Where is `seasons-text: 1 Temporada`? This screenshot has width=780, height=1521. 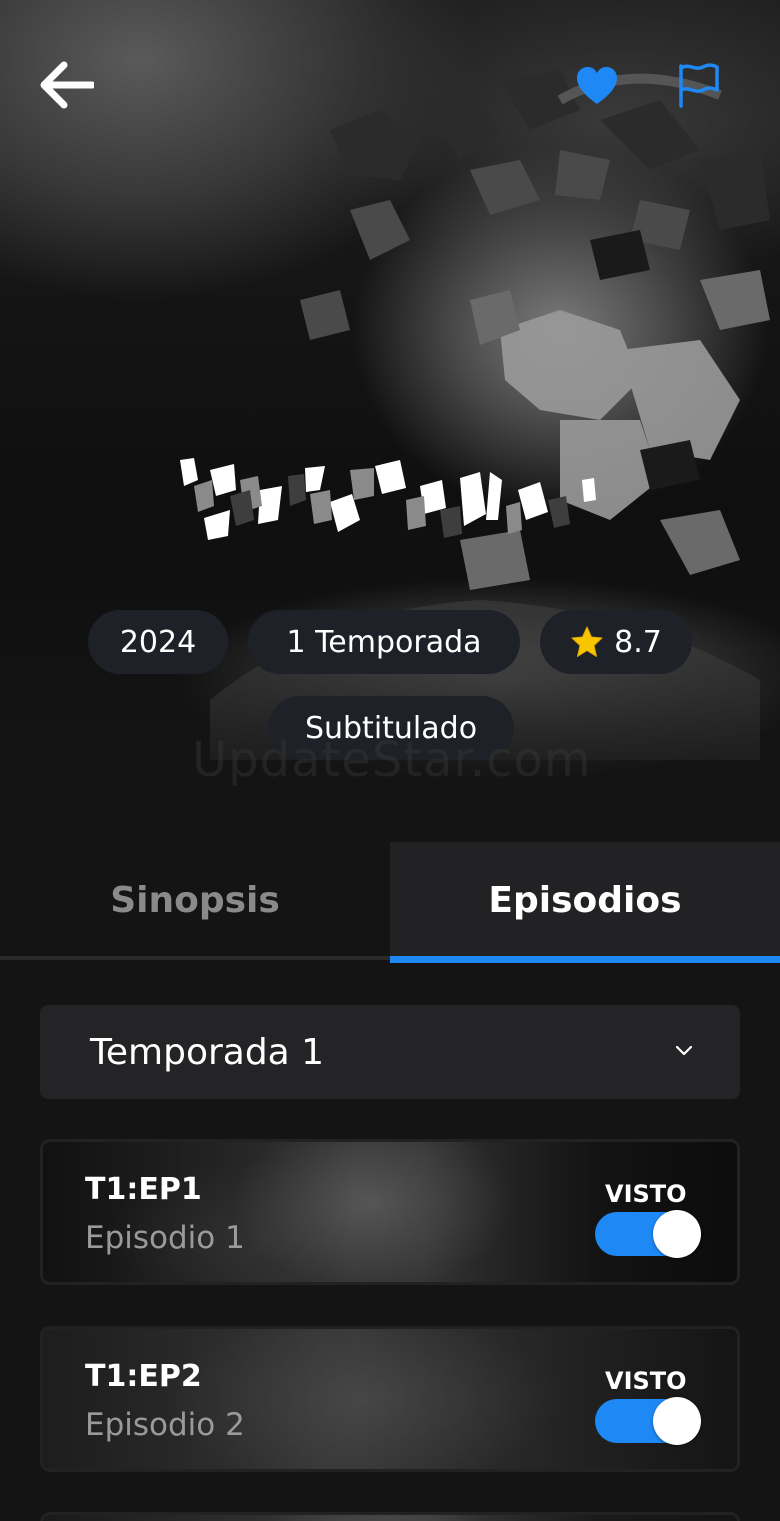
seasons-text: 1 Temporada is located at coordinates (384, 642).